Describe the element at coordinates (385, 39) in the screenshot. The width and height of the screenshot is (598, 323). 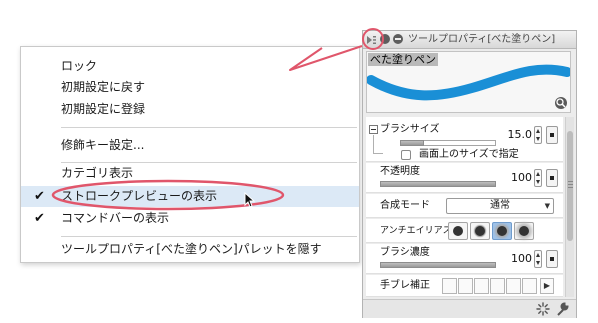
I see `palette-tool-icon` at that location.